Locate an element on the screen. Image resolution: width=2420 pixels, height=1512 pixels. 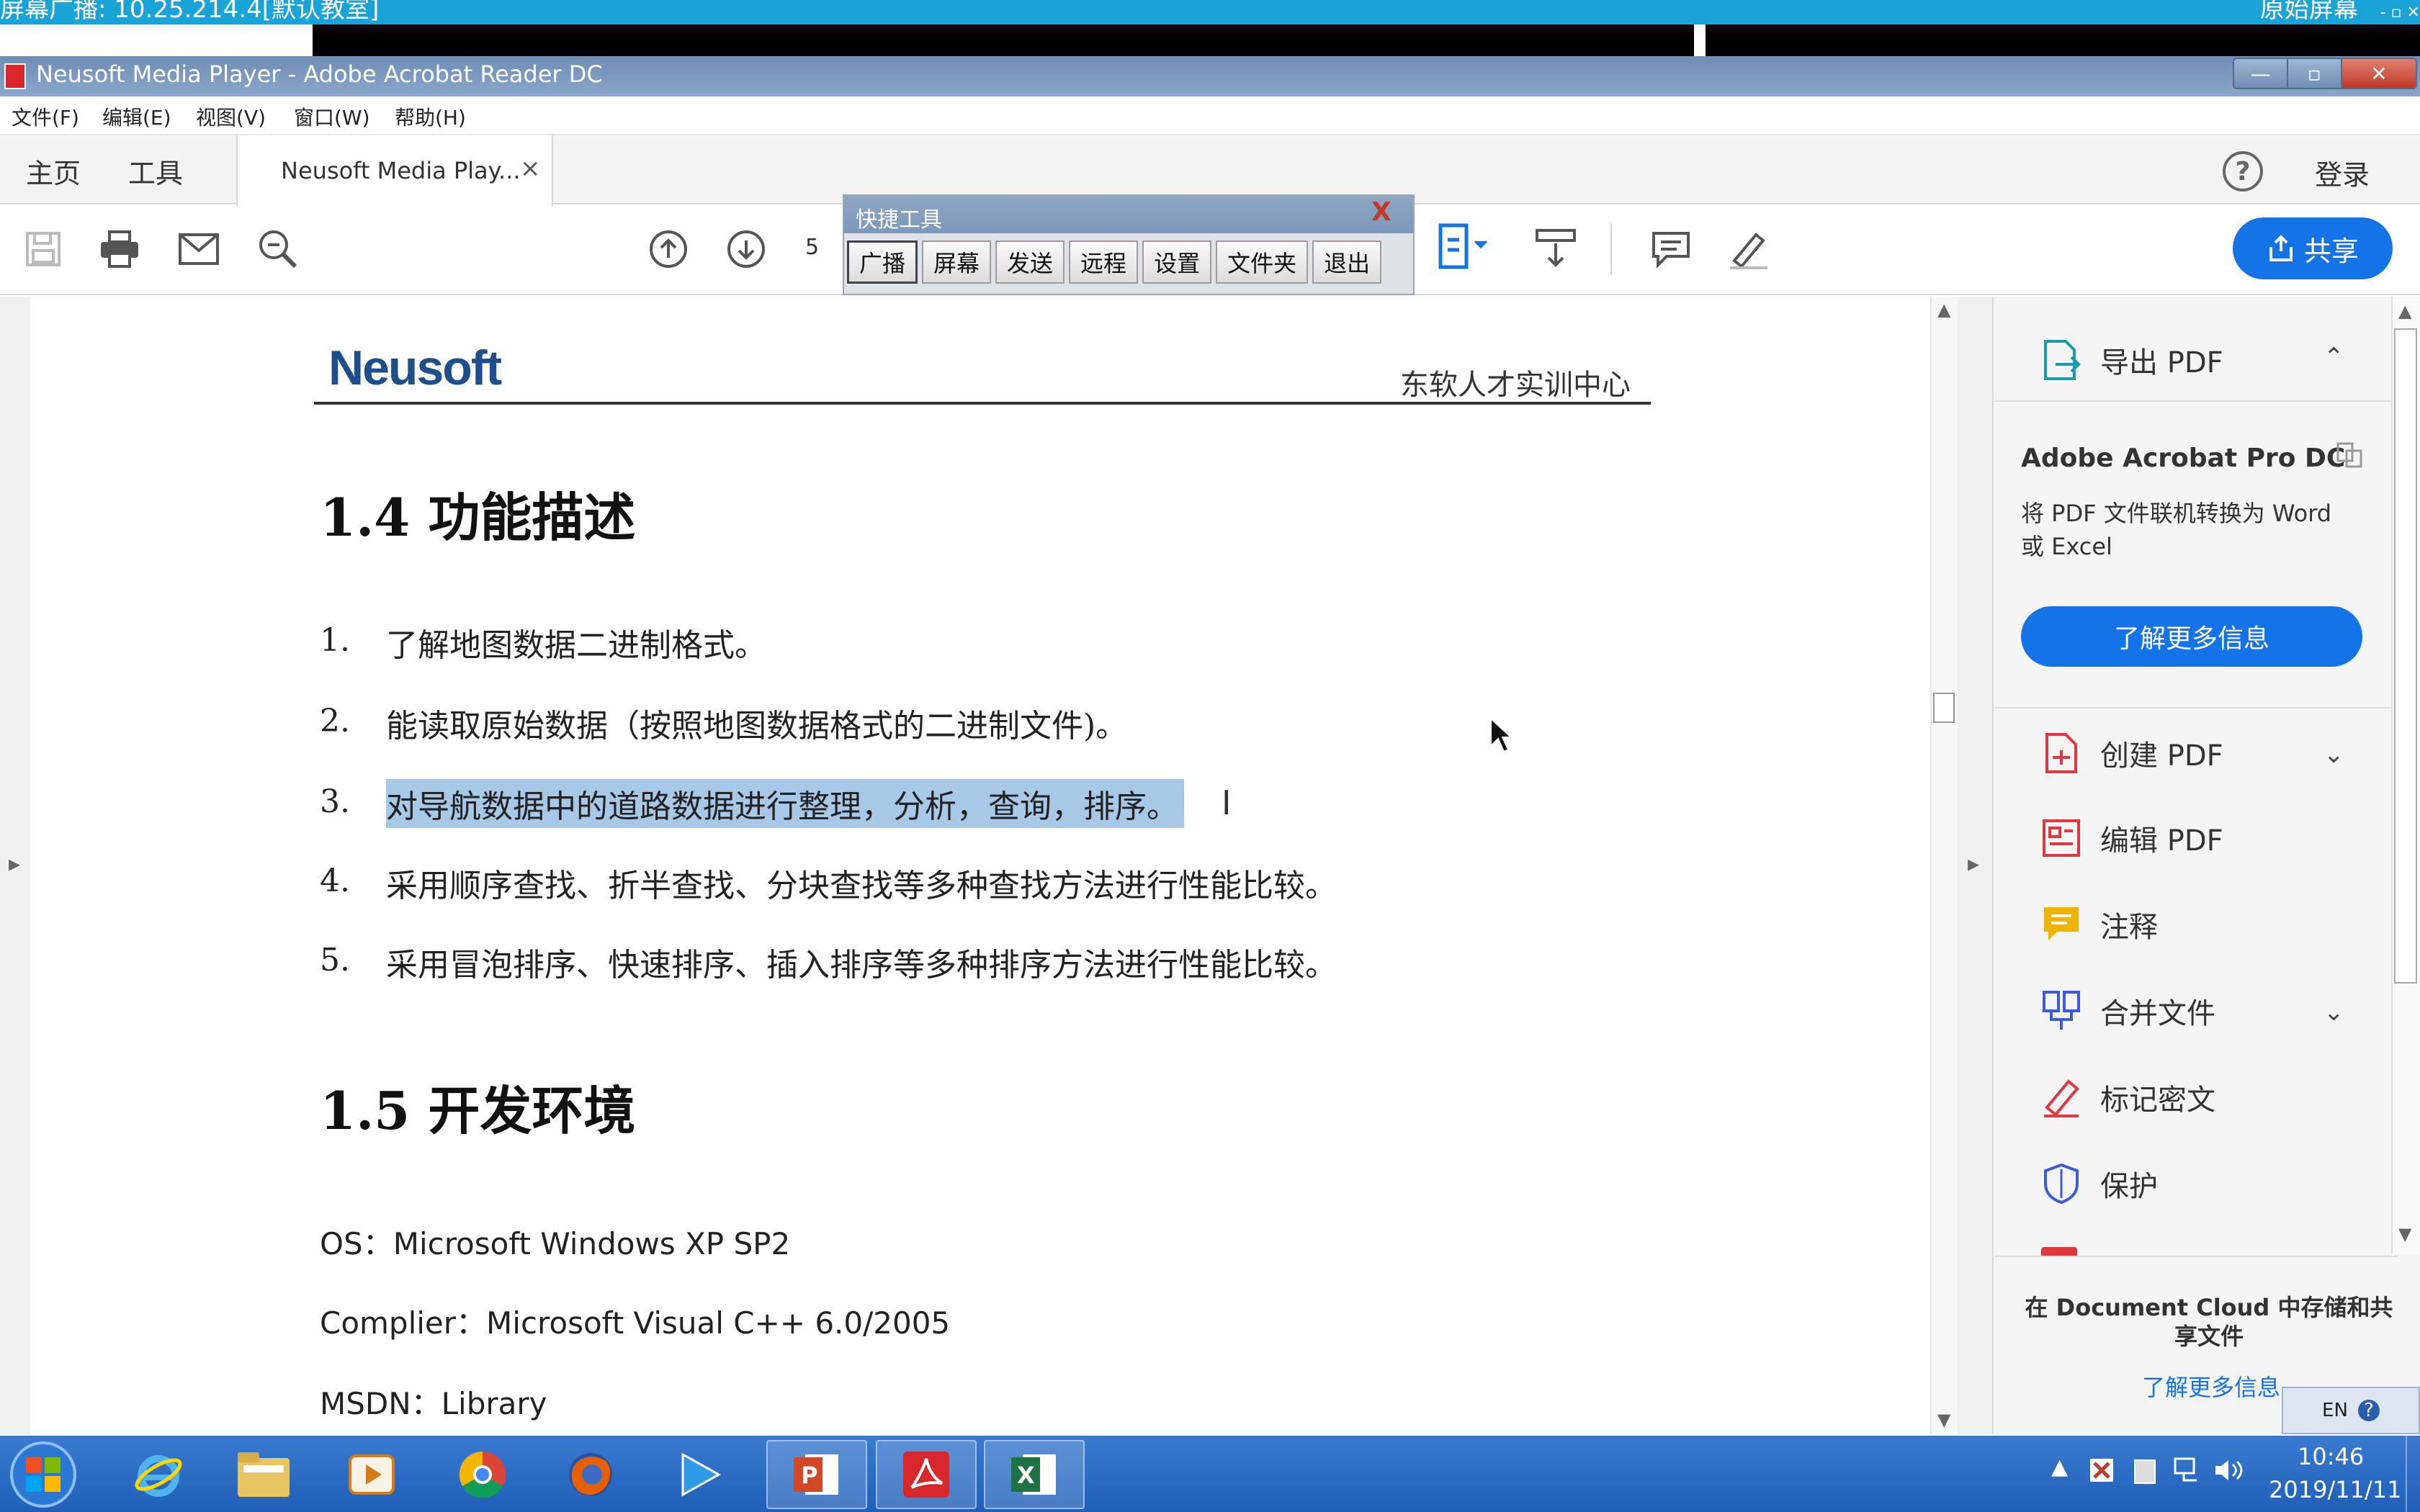
language-bar: EN ? is located at coordinates (2351, 1410).